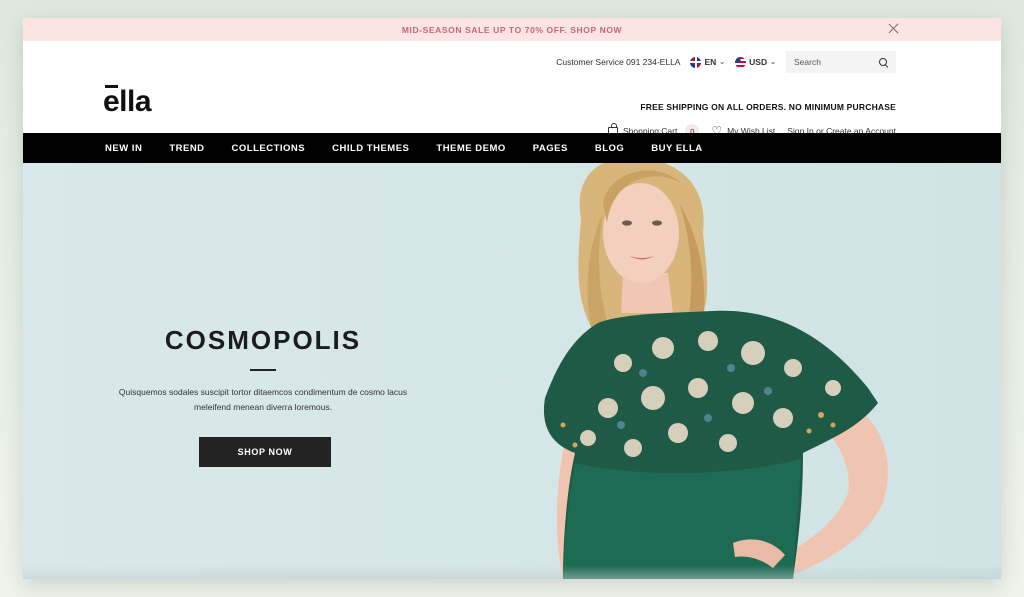 The image size is (1024, 597). What do you see at coordinates (370, 148) in the screenshot?
I see `nav-item-child-themes: CHILD THEMES` at bounding box center [370, 148].